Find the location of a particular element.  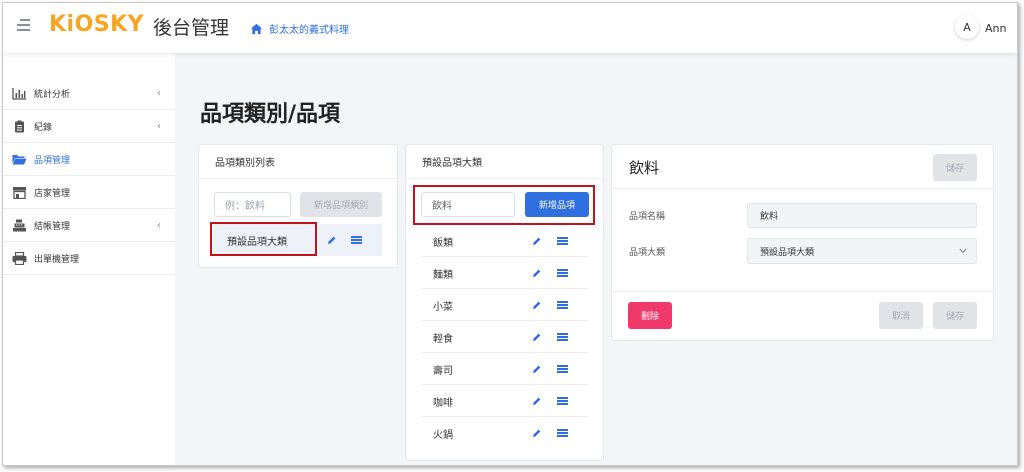

detail-title: 飲料 is located at coordinates (644, 168).